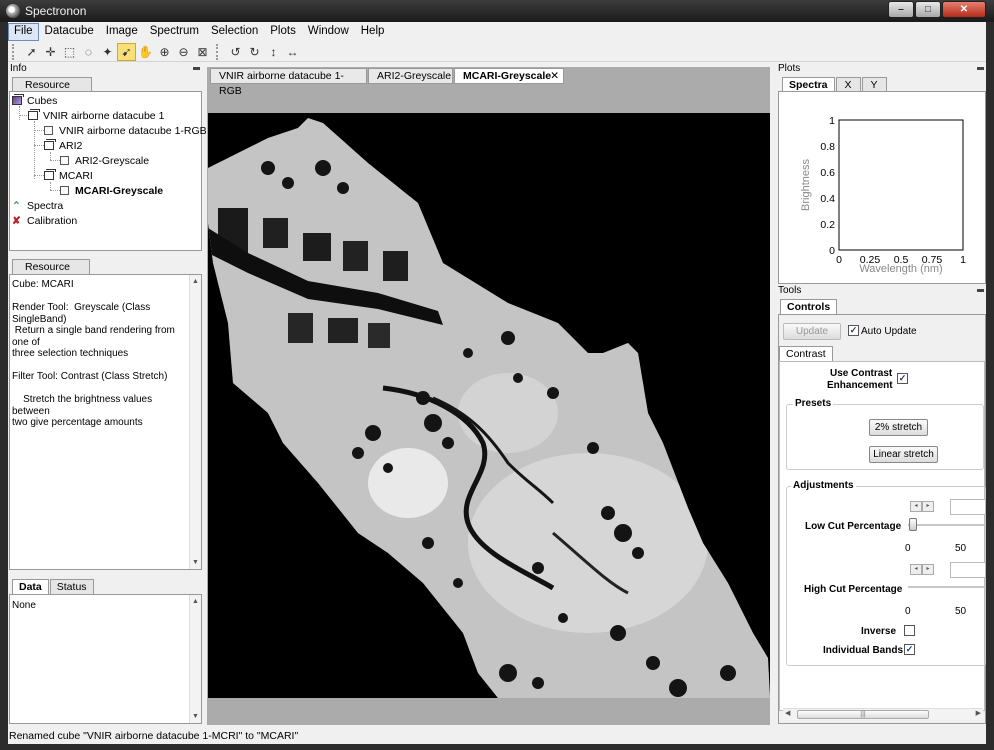  What do you see at coordinates (813, 403) in the screenshot?
I see `presets-title: Presets` at bounding box center [813, 403].